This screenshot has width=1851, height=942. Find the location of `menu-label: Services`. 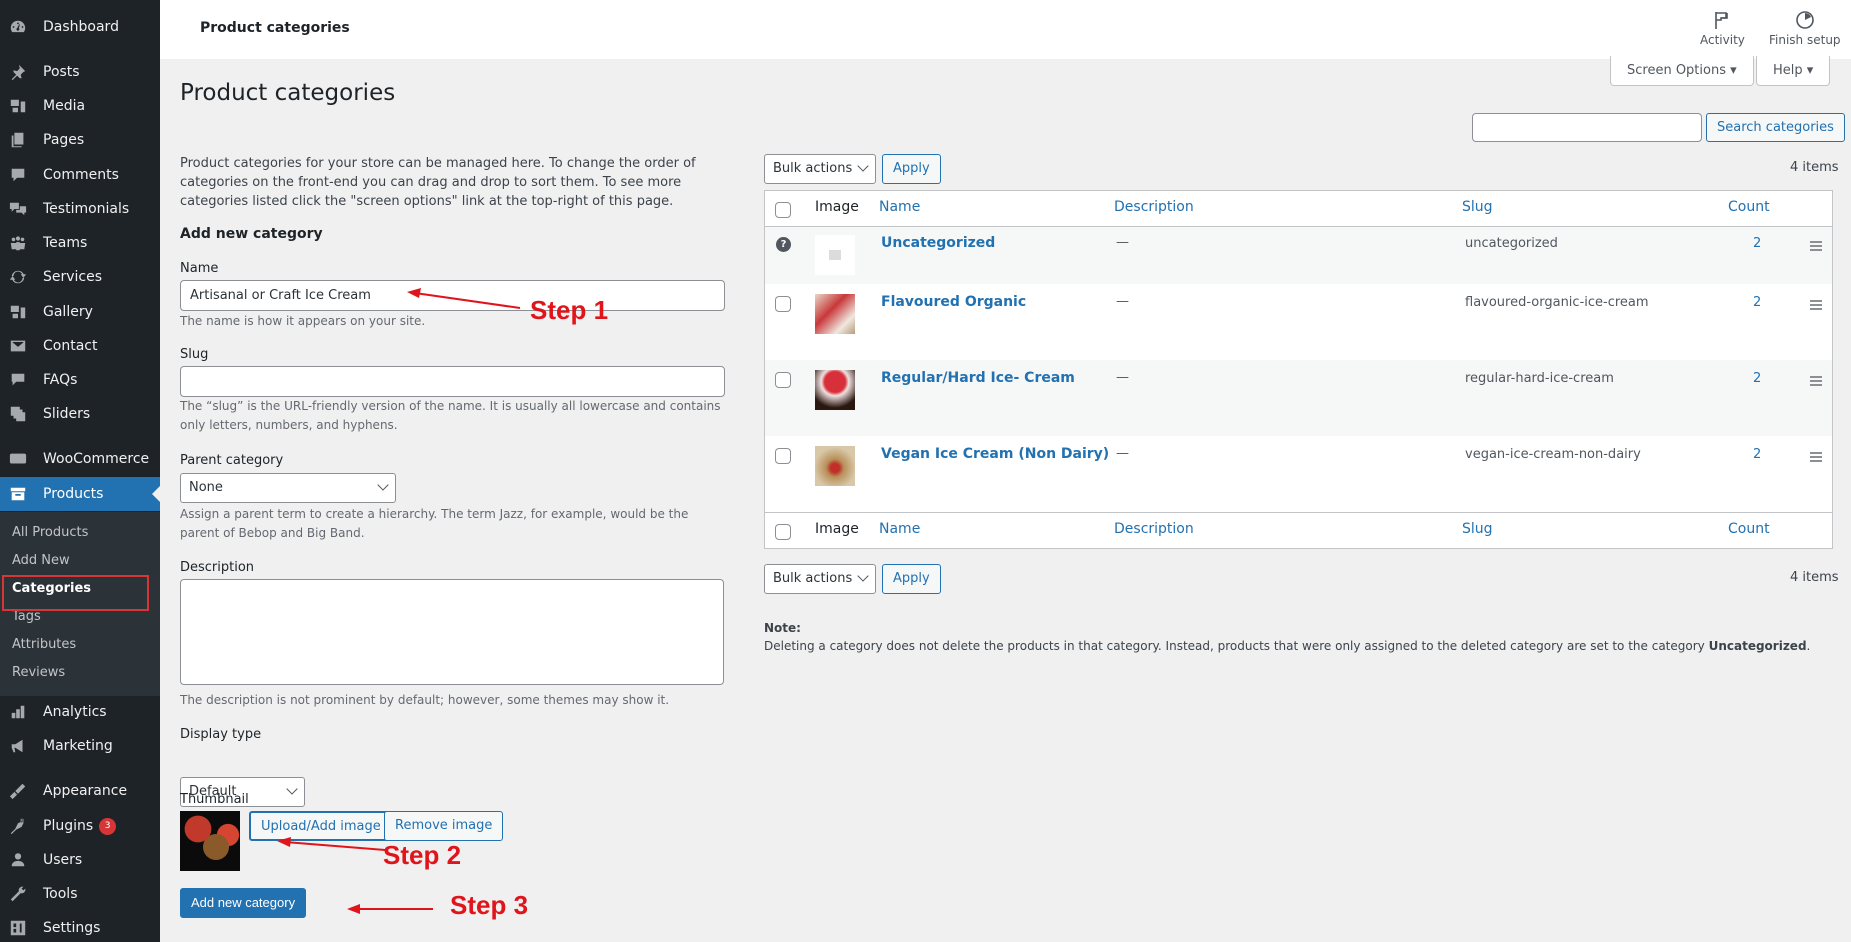

menu-label: Services is located at coordinates (73, 277).